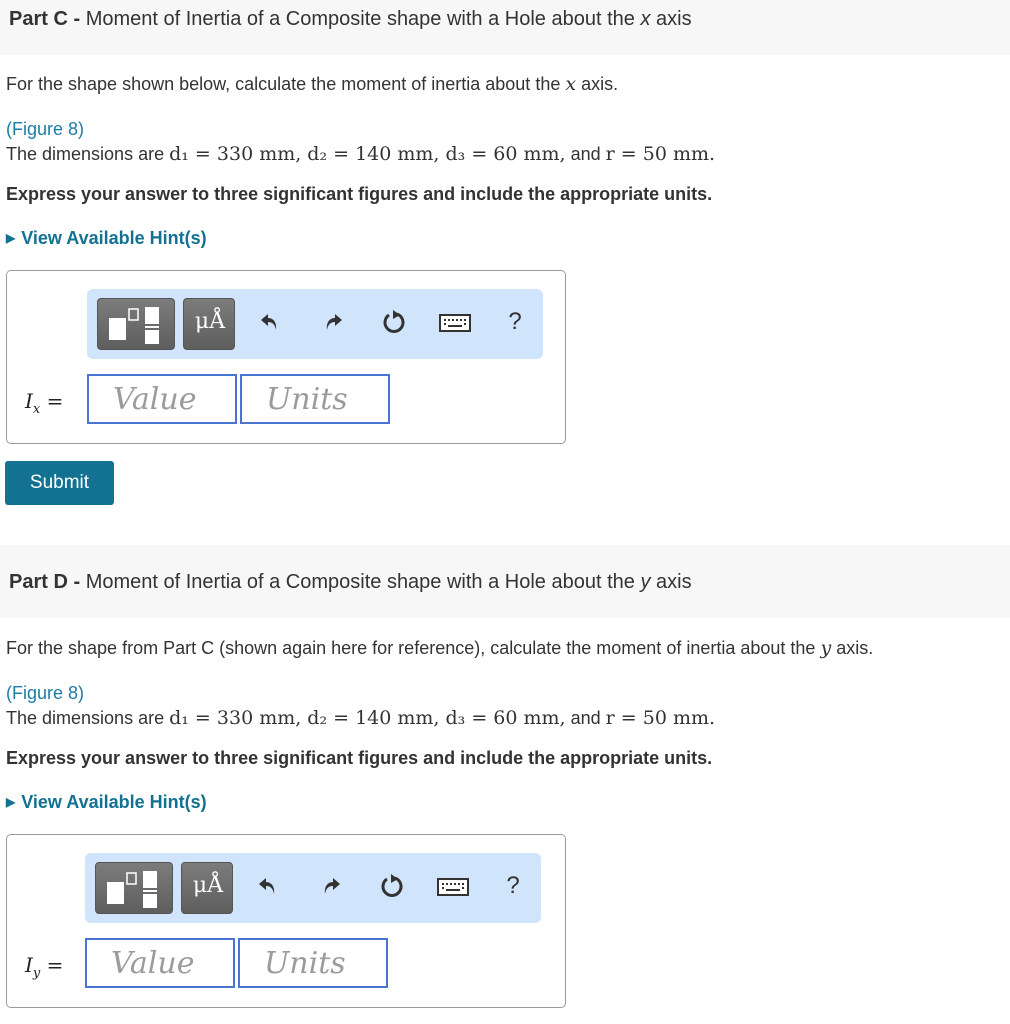 The height and width of the screenshot is (1024, 1010). I want to click on part-d-answer-label: Iy =, so click(44, 967).